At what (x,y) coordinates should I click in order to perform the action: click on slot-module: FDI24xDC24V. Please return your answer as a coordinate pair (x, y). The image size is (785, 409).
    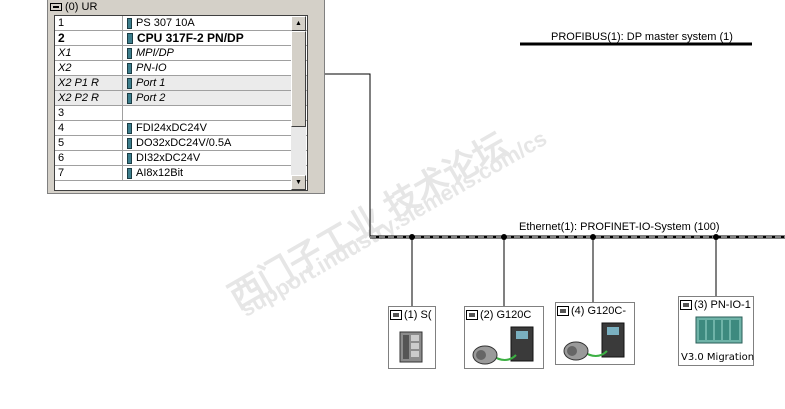
    Looking at the image, I should click on (215, 128).